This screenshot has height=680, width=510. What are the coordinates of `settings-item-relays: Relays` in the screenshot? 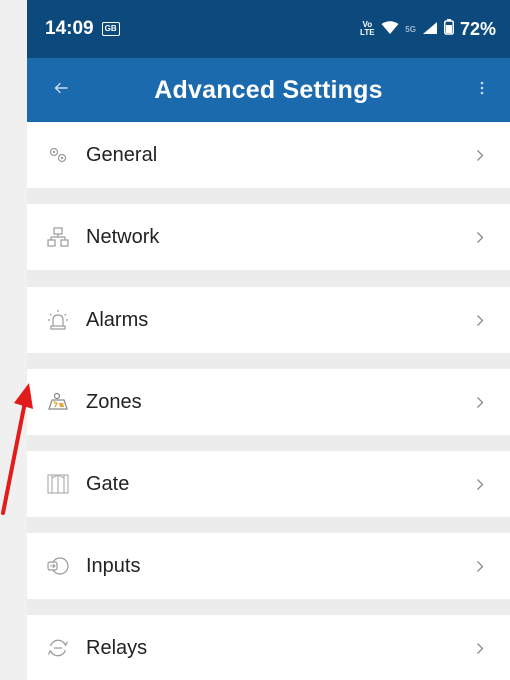 It's located at (268, 647).